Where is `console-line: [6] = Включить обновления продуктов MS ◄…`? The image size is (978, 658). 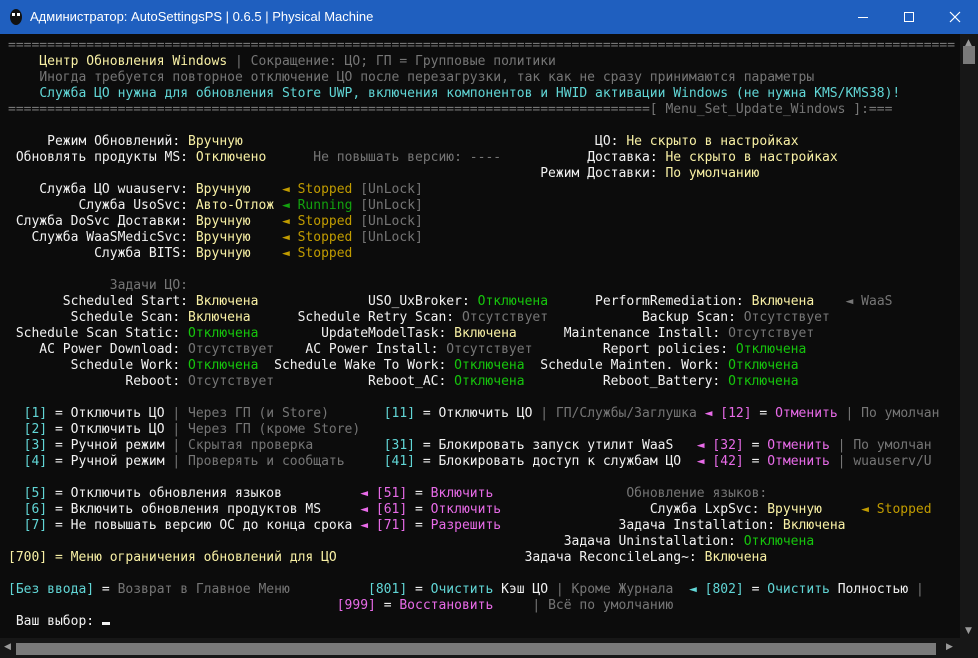 console-line: [6] = Включить обновления продуктов MS ◄… is located at coordinates (470, 510).